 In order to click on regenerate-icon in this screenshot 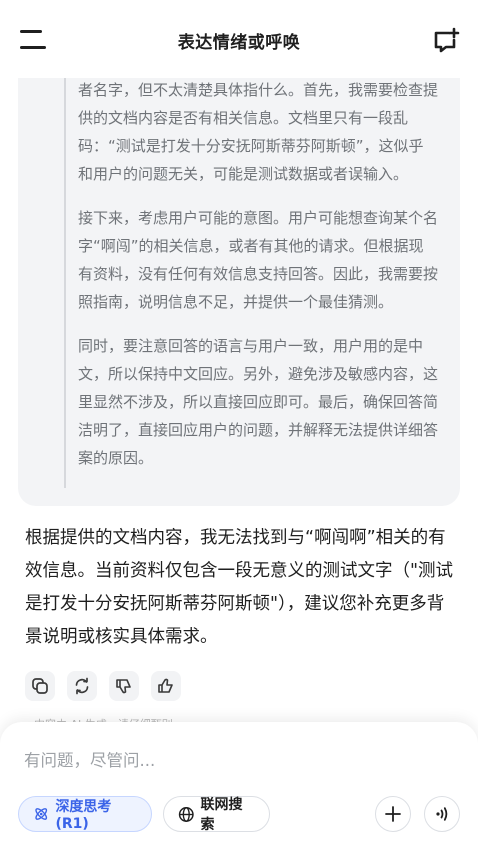, I will do `click(82, 686)`.